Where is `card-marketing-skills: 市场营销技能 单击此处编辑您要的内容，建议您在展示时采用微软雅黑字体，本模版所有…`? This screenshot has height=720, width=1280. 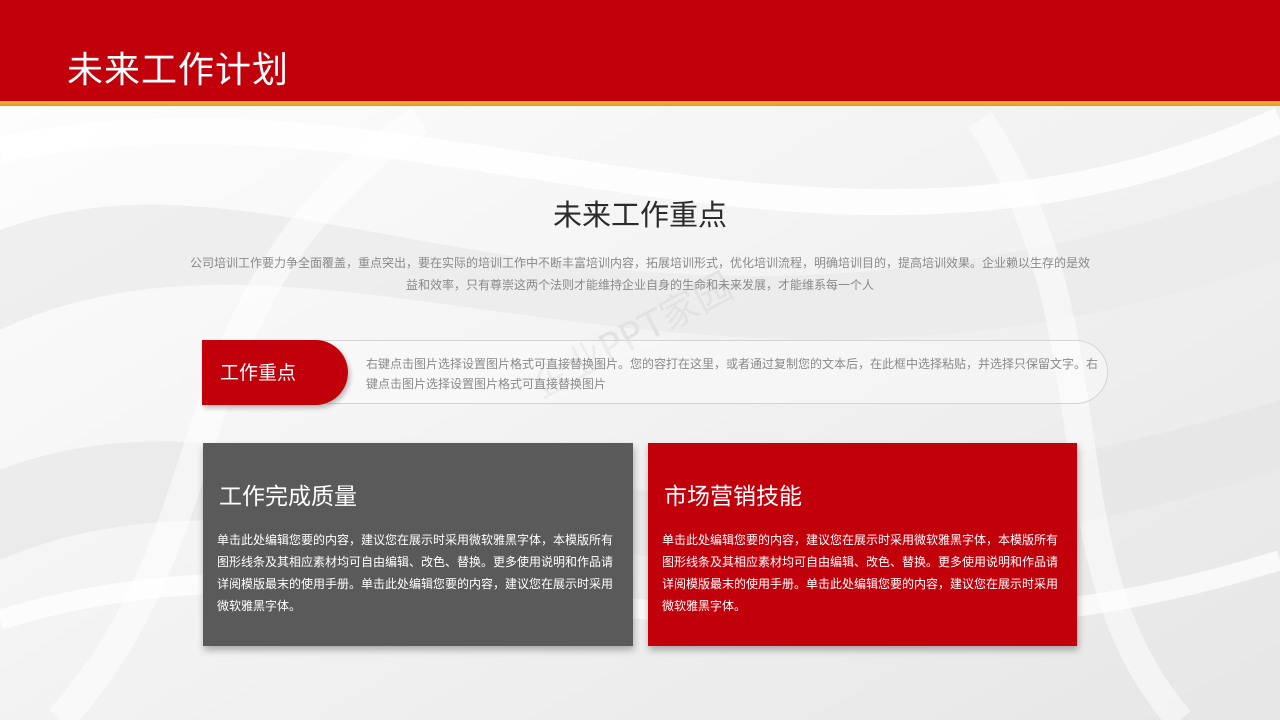 card-marketing-skills: 市场营销技能 单击此处编辑您要的内容，建议您在展示时采用微软雅黑字体，本模版所有… is located at coordinates (862, 544).